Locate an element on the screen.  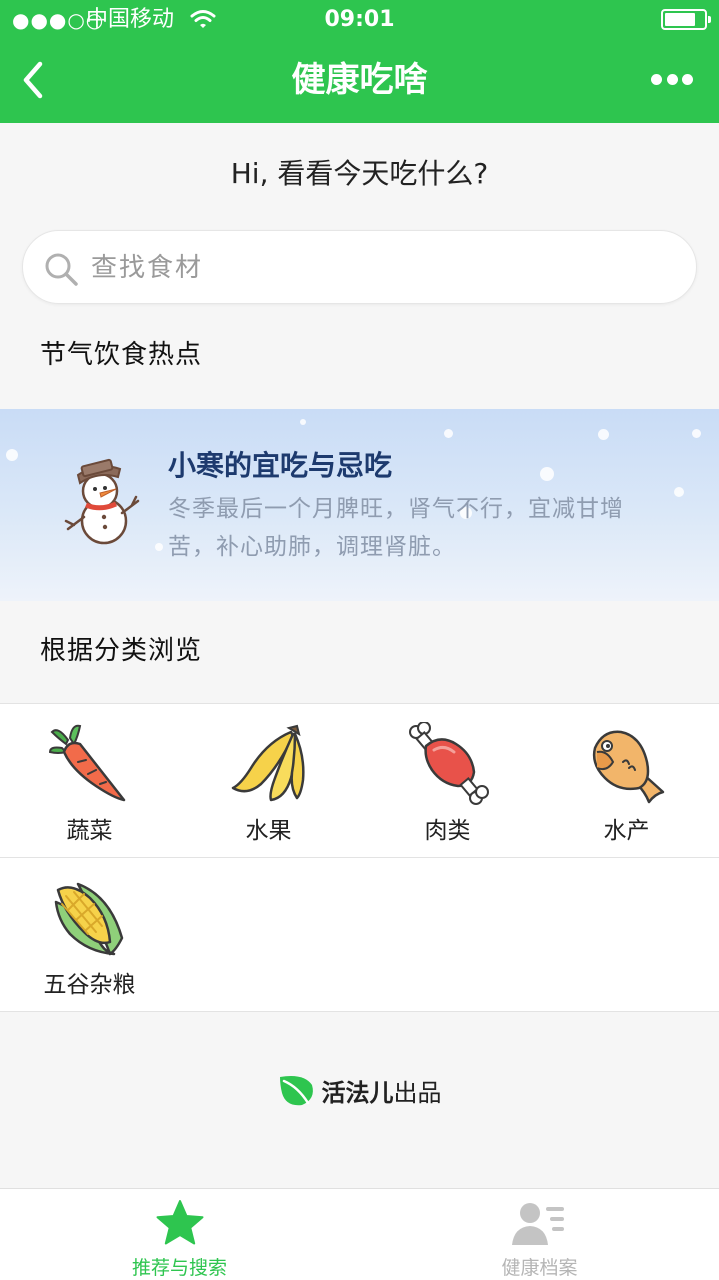
status-bar: ●●●○○ 中国移动 09:01 is located at coordinates (359, 20).